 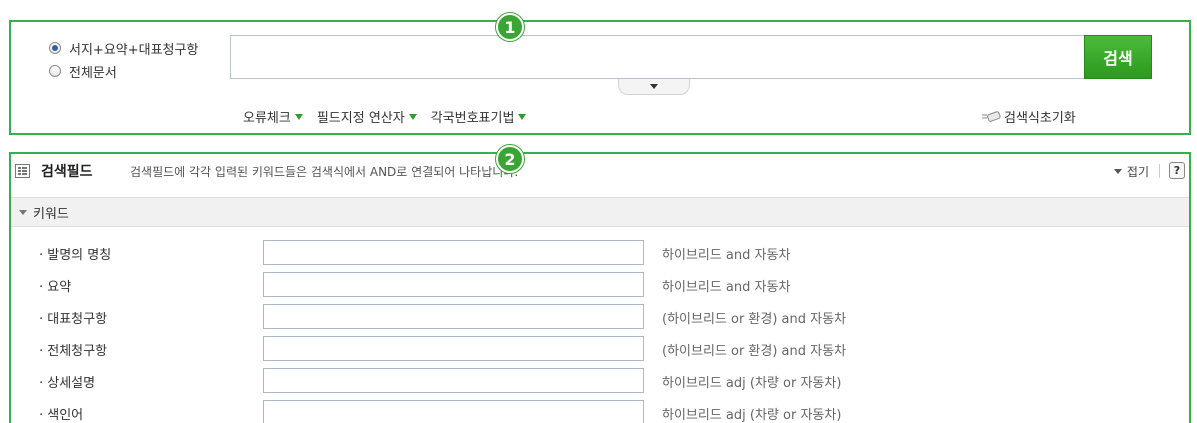 What do you see at coordinates (453, 380) in the screenshot?
I see `description-input` at bounding box center [453, 380].